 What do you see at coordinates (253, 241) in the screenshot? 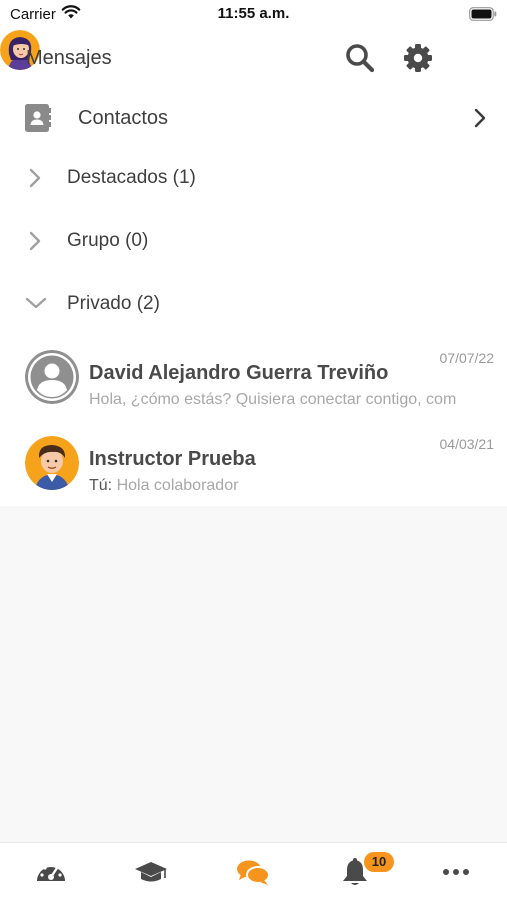
I see `group-row-grupo: Grupo (0)` at bounding box center [253, 241].